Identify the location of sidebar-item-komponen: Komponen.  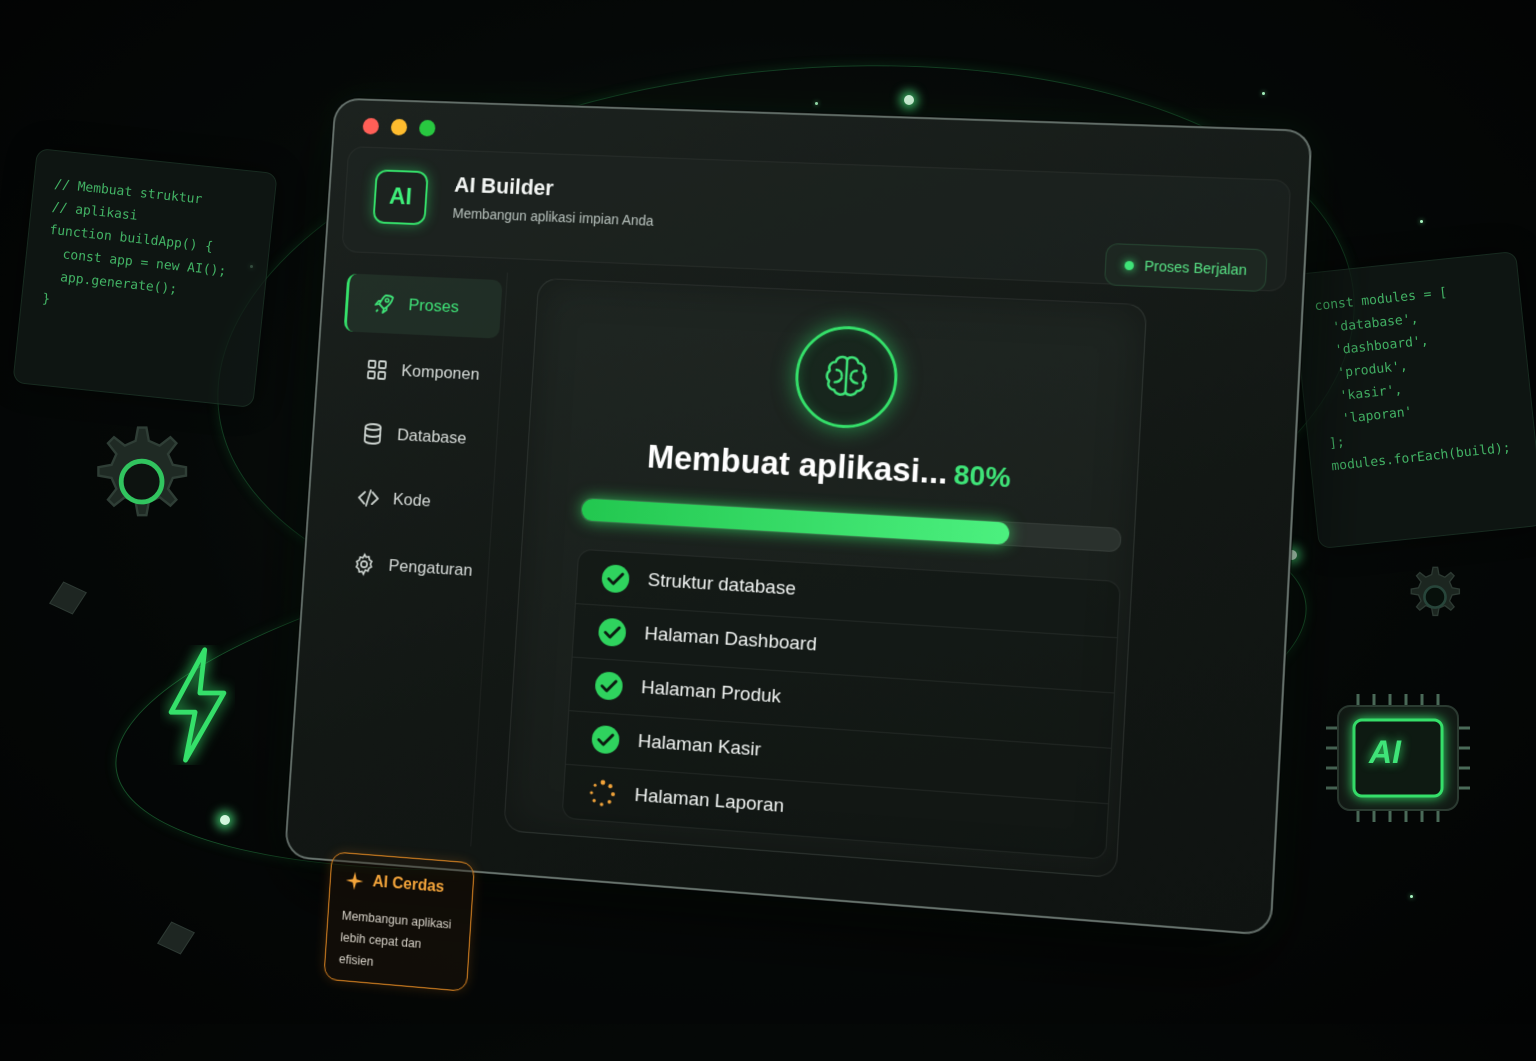
(418, 372).